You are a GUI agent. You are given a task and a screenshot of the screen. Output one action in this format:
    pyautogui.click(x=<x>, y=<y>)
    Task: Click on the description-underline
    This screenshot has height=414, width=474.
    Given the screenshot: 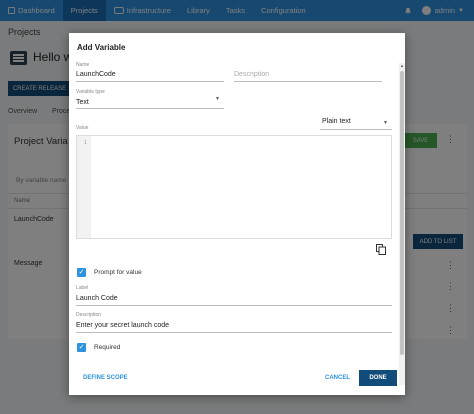 What is the action you would take?
    pyautogui.click(x=308, y=81)
    